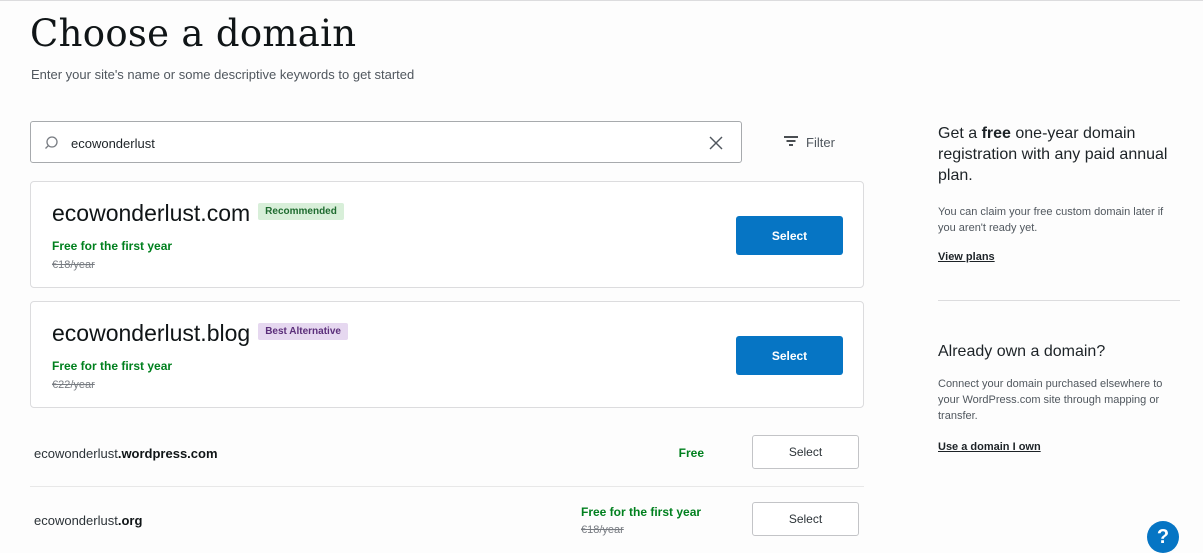 This screenshot has width=1203, height=553. Describe the element at coordinates (989, 447) in the screenshot. I see `use-own-domain-link: Use a domain I own` at that location.